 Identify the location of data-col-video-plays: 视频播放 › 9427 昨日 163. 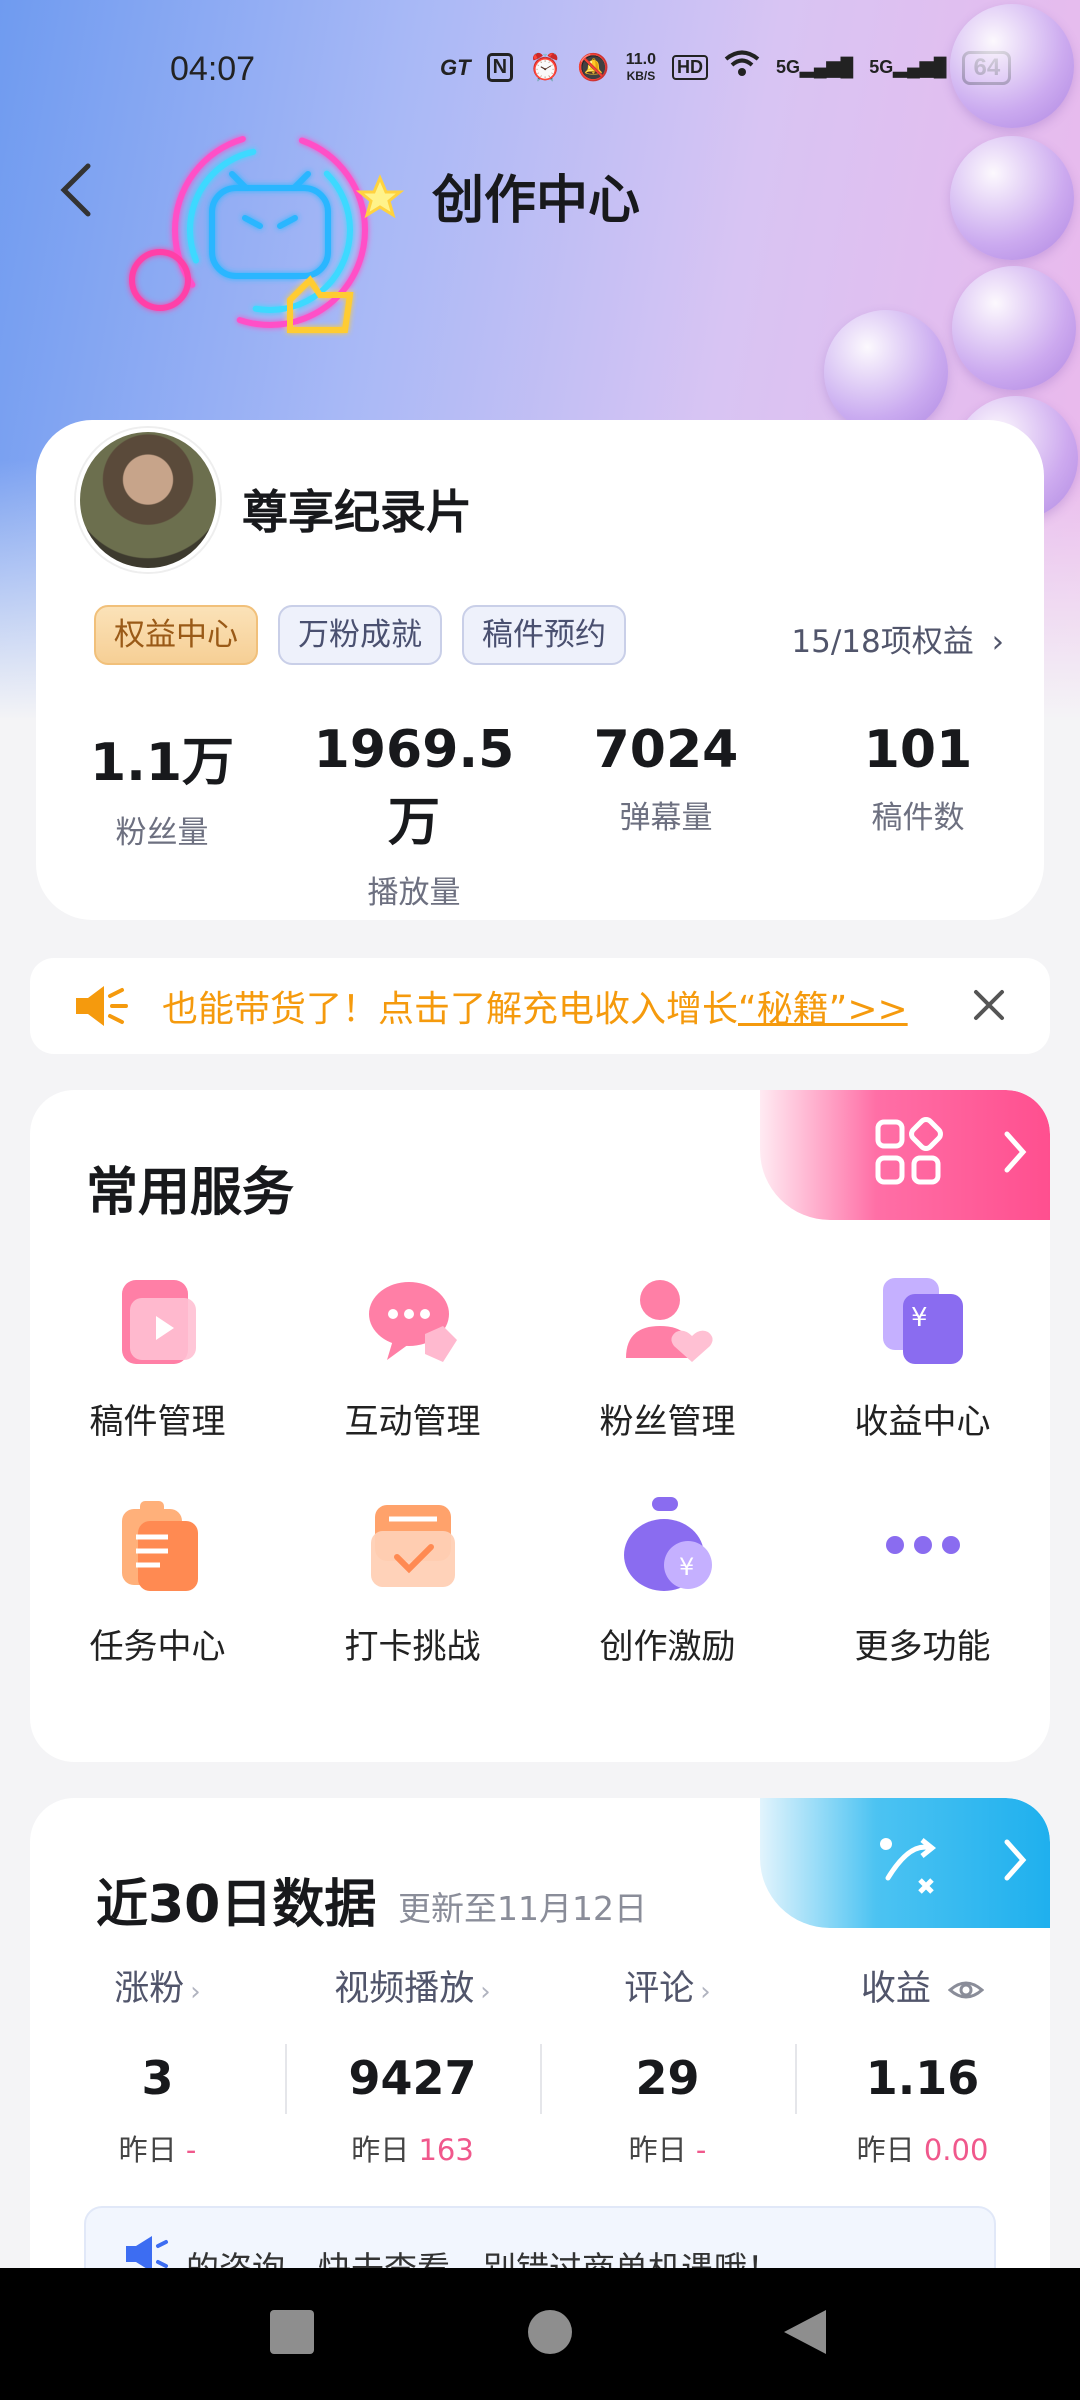
(412, 2064).